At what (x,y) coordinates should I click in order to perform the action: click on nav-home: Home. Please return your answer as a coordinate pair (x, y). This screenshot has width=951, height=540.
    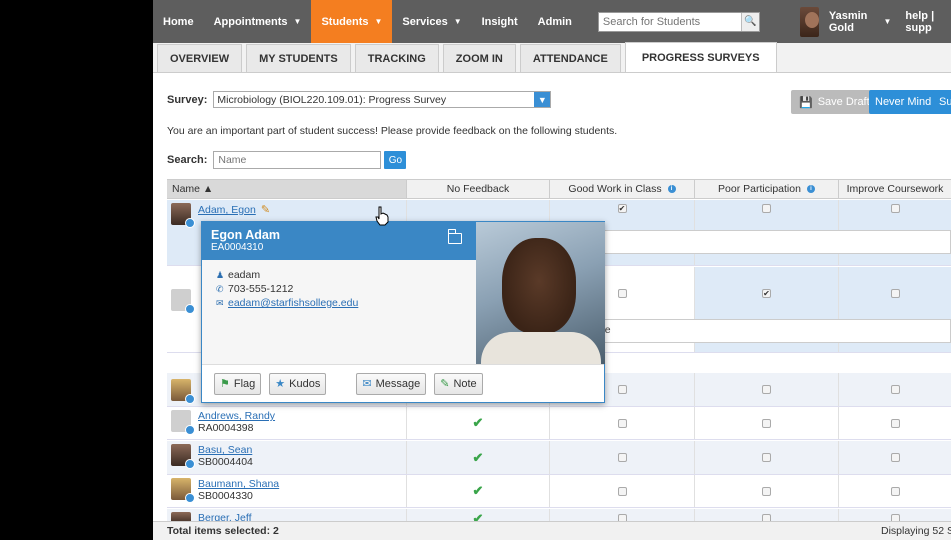
    Looking at the image, I should click on (178, 21).